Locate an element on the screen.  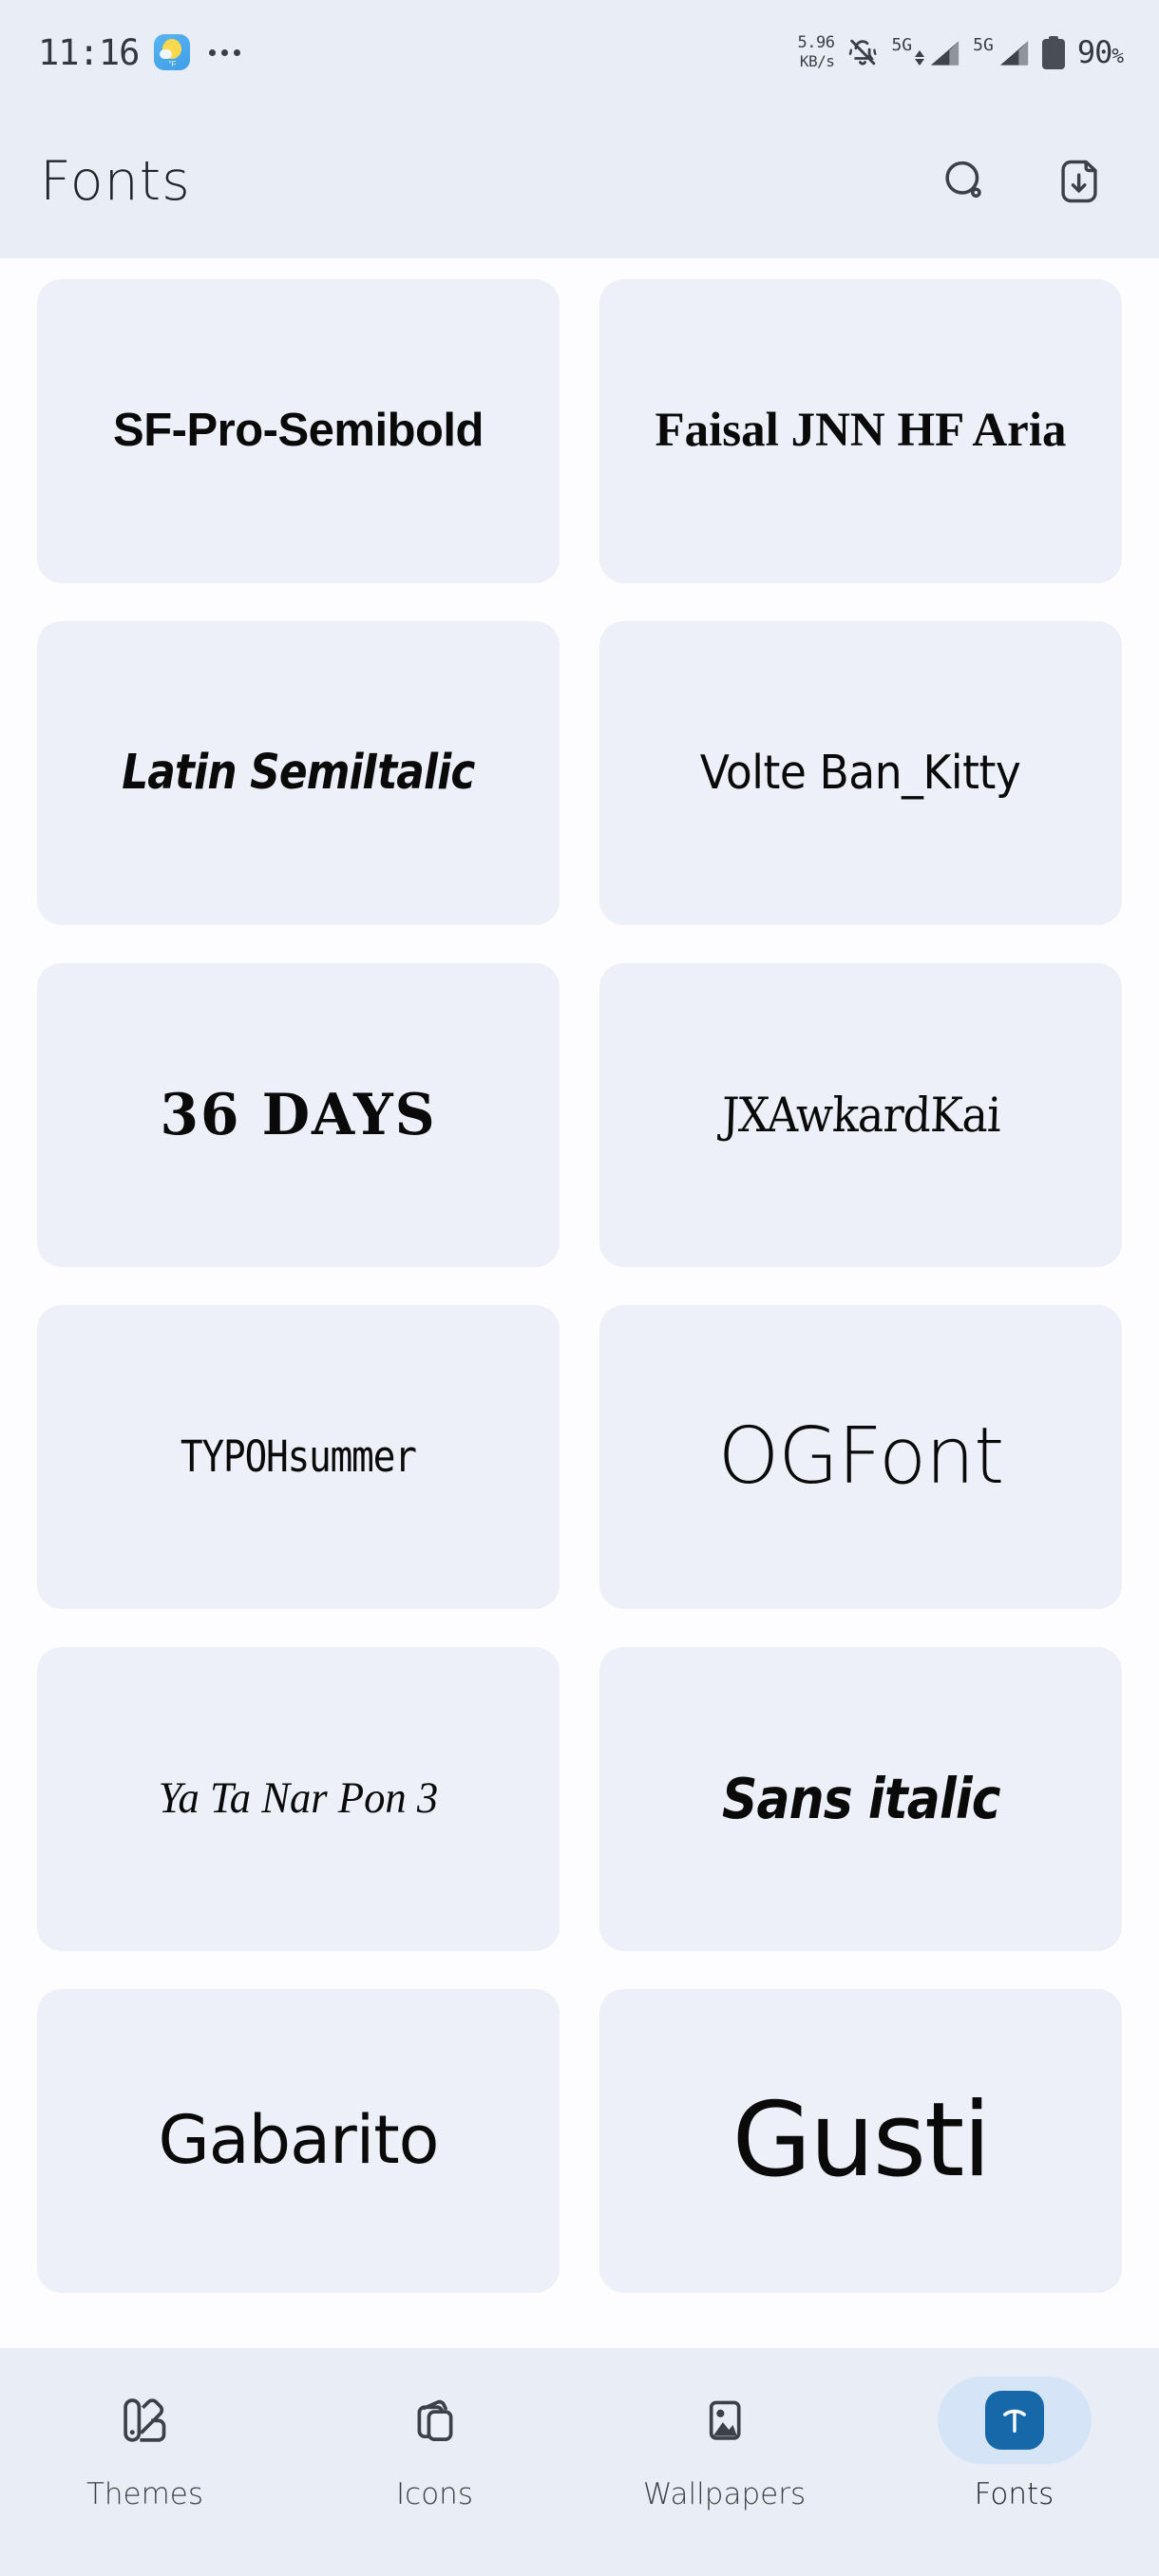
status-bar: 11:16 °F 5.96 KB/s 5G 5G 90% is located at coordinates (579, 52).